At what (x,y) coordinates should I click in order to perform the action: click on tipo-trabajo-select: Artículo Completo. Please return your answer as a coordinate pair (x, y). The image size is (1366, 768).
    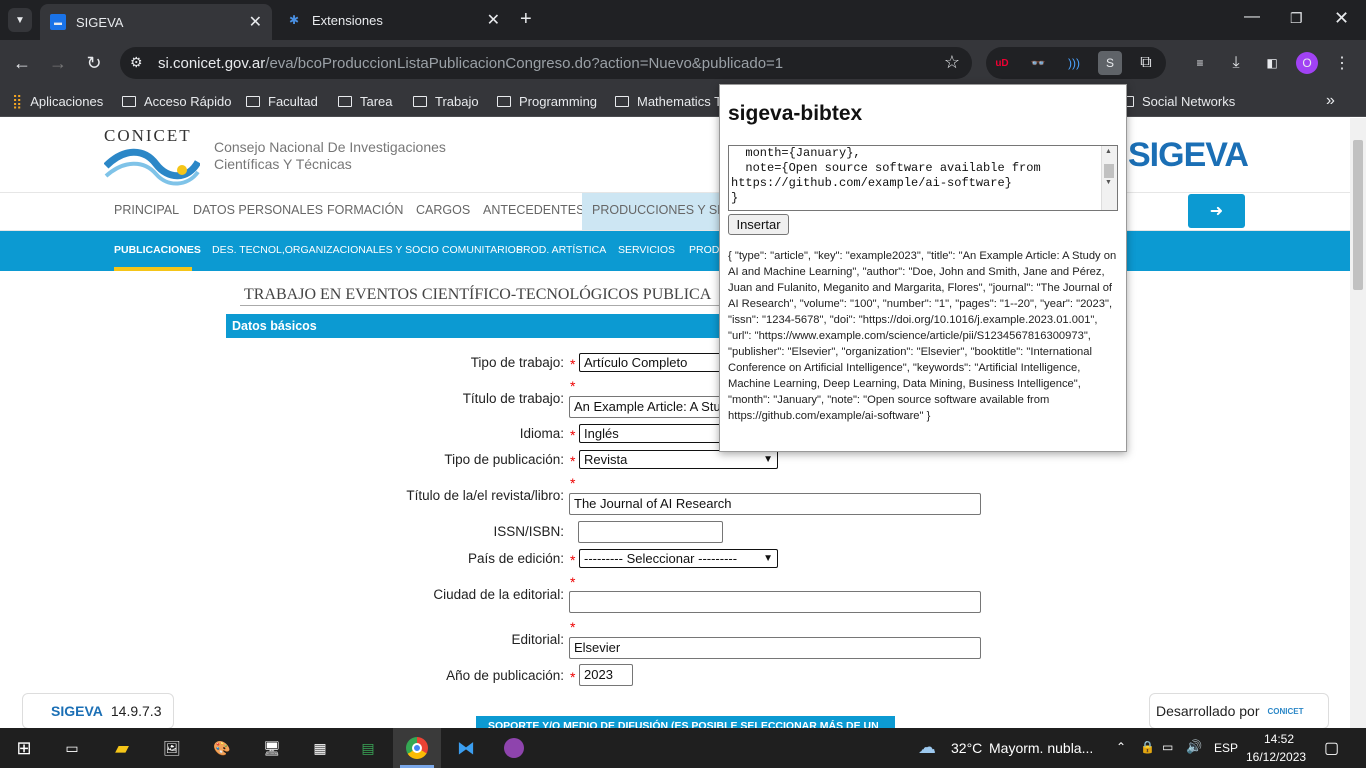
    Looking at the image, I should click on (654, 362).